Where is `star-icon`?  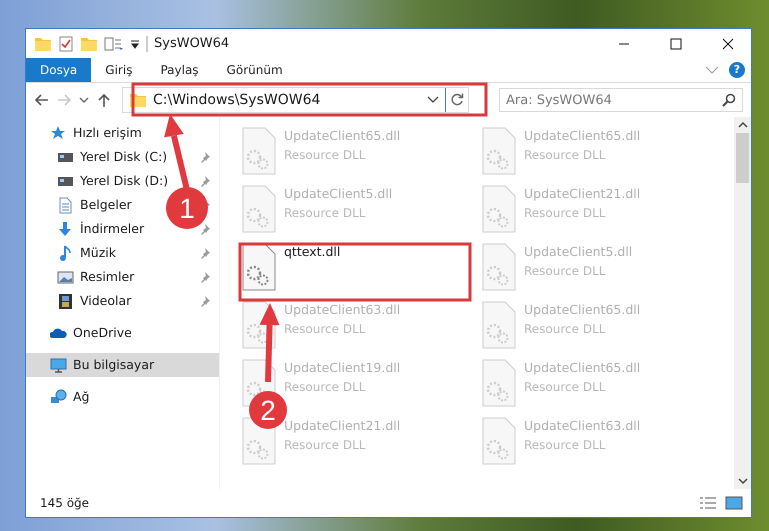
star-icon is located at coordinates (58, 133).